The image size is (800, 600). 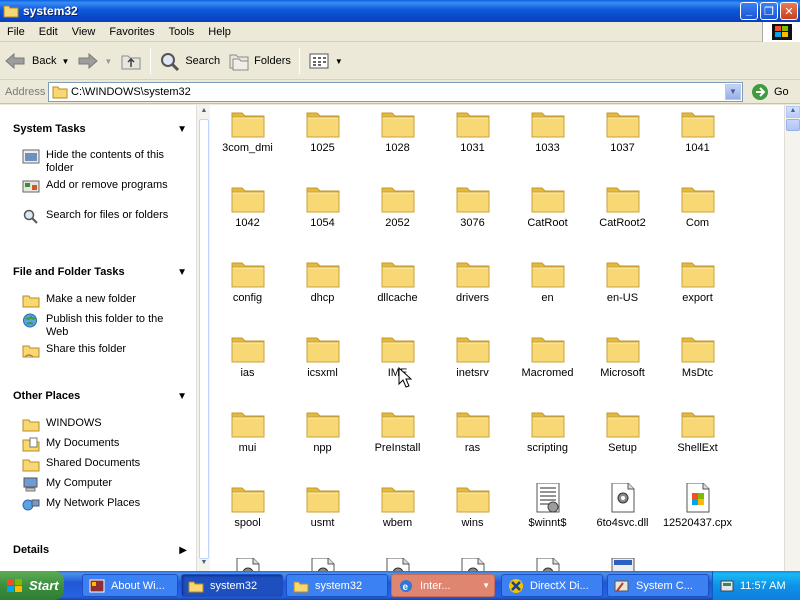 What do you see at coordinates (97, 326) in the screenshot?
I see `task-publish-web: Publish this folder to the Web` at bounding box center [97, 326].